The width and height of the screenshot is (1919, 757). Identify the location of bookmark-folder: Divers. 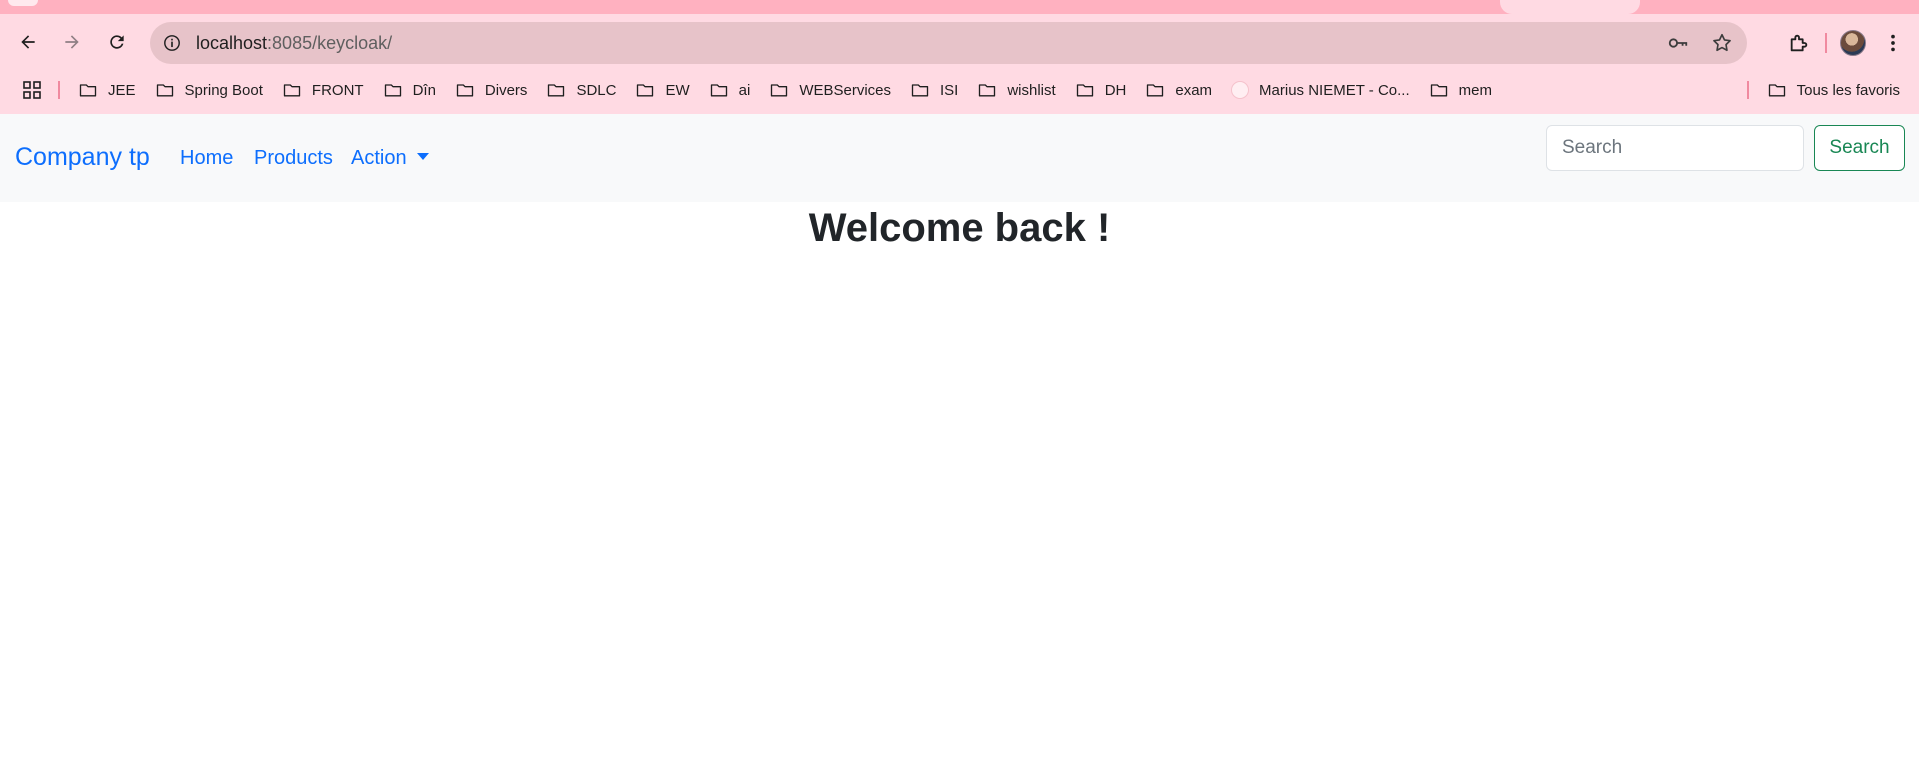
(491, 90).